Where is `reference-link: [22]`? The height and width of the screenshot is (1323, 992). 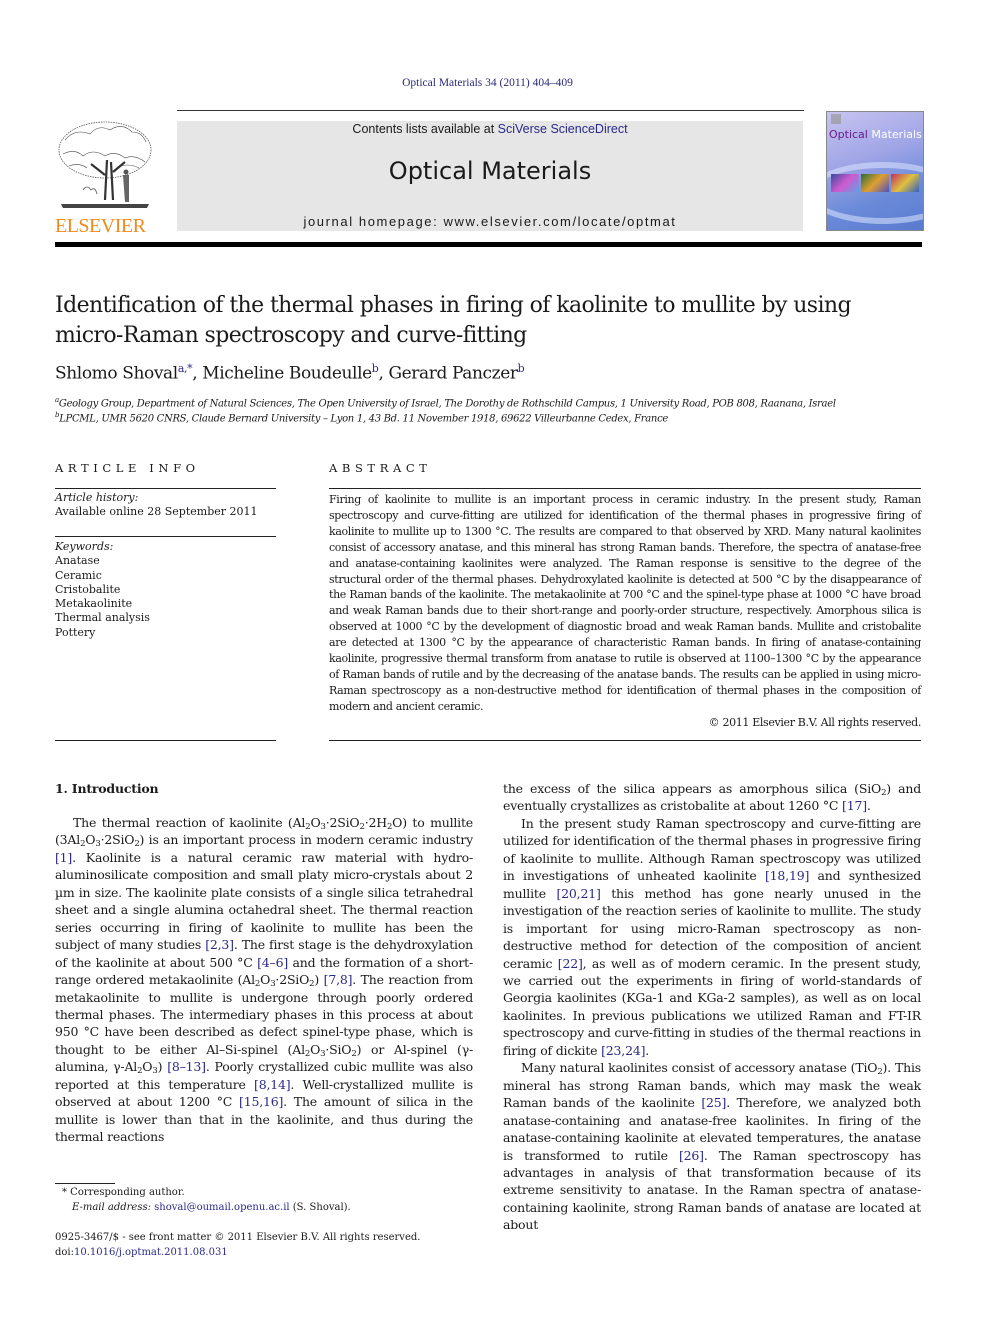
reference-link: [22] is located at coordinates (570, 963).